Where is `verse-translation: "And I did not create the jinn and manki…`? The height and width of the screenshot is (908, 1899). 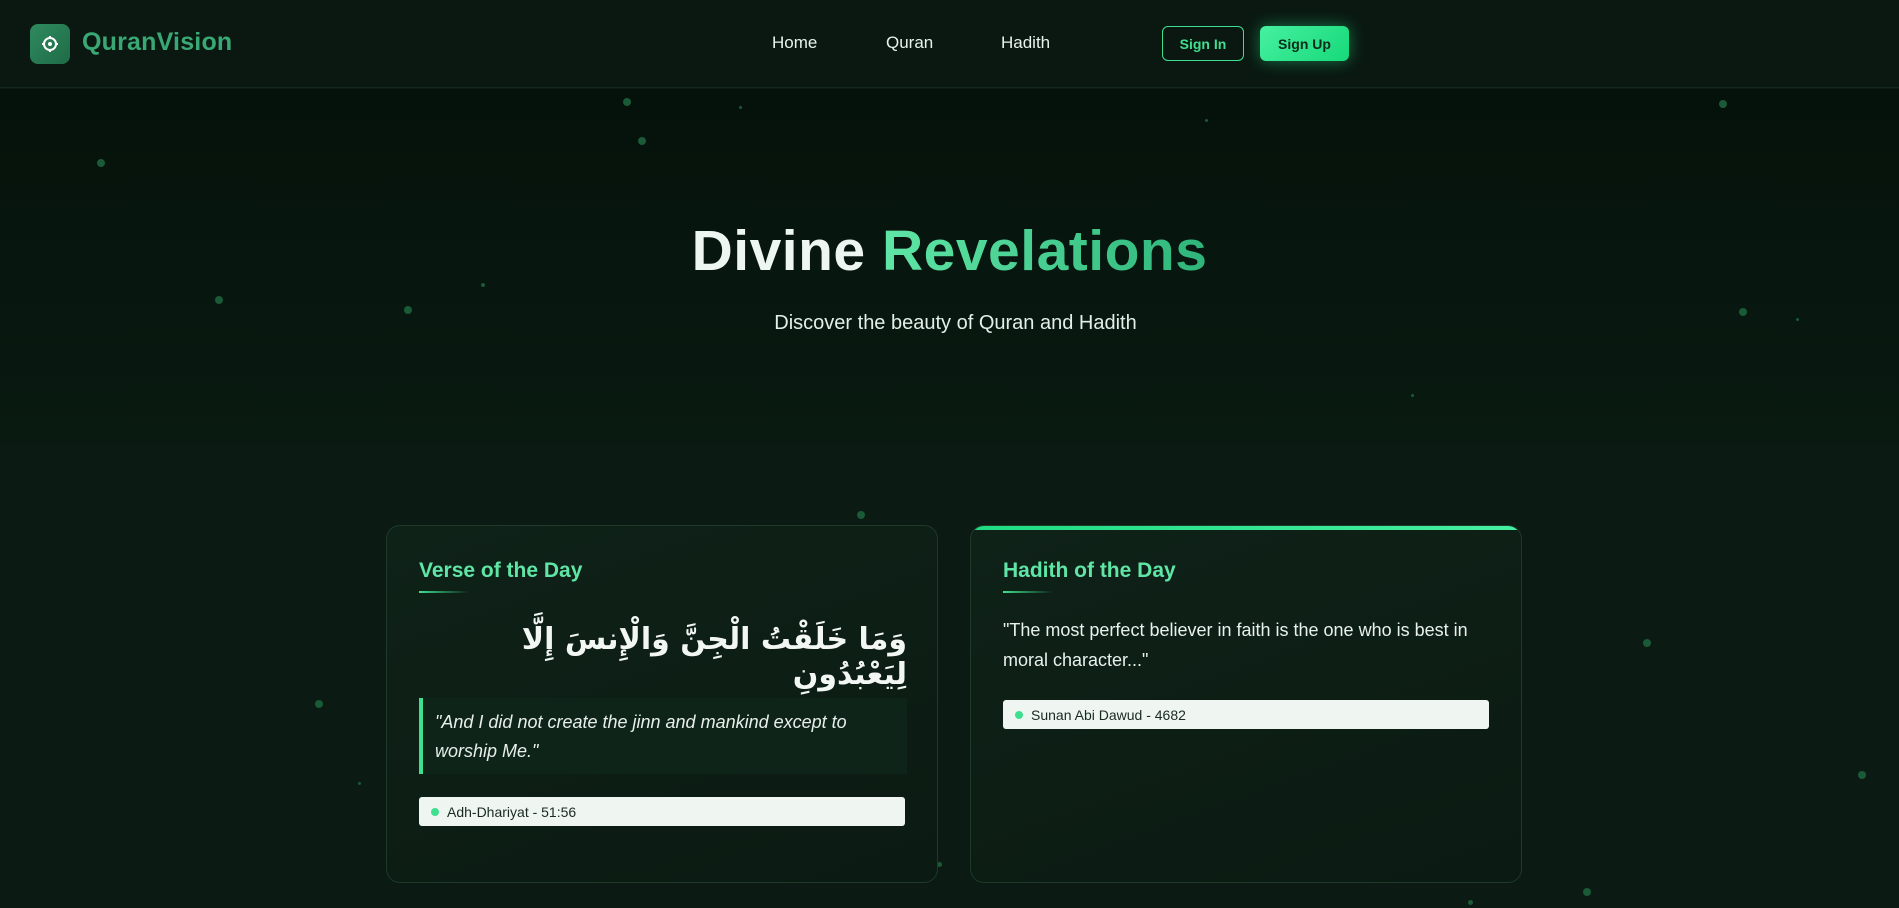
verse-translation: "And I did not create the jinn and manki… is located at coordinates (663, 736).